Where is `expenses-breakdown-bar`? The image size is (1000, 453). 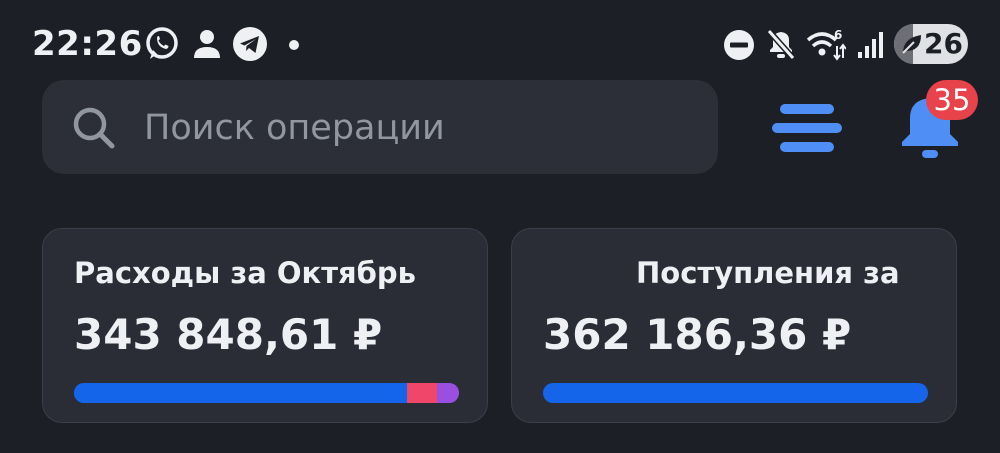
expenses-breakdown-bar is located at coordinates (266, 393).